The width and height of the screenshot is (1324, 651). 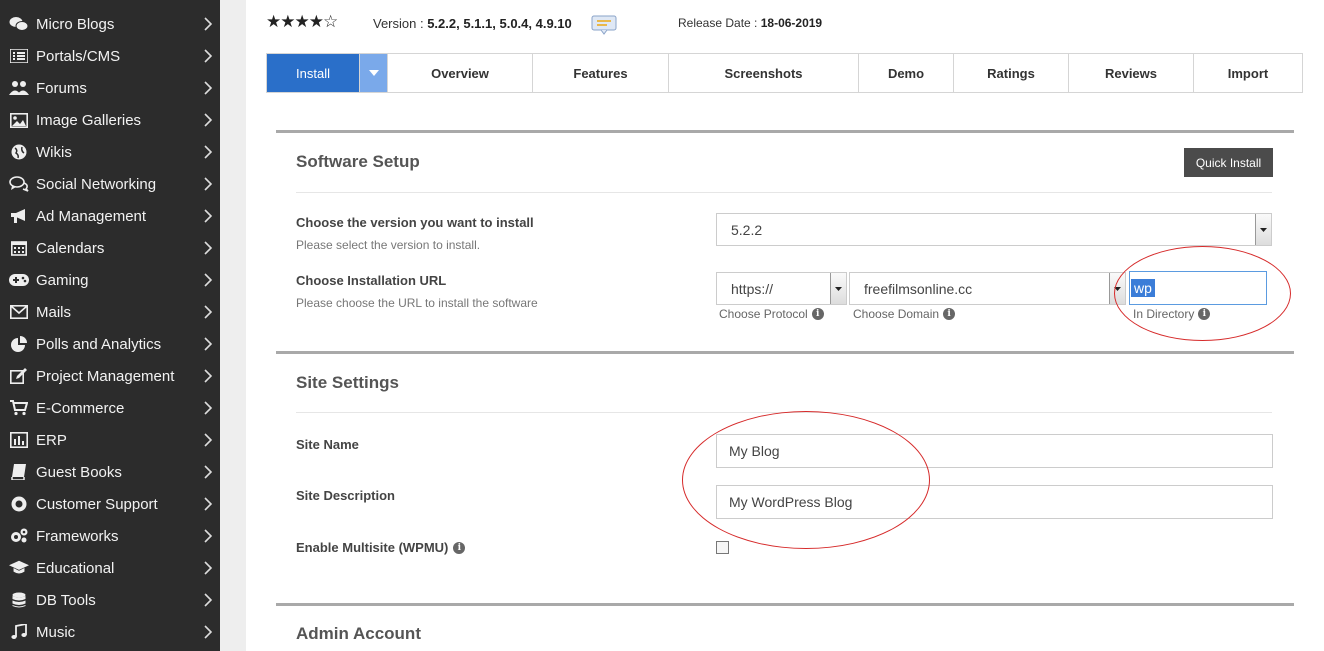 I want to click on domain-hint-text: Choose Domain, so click(x=896, y=314).